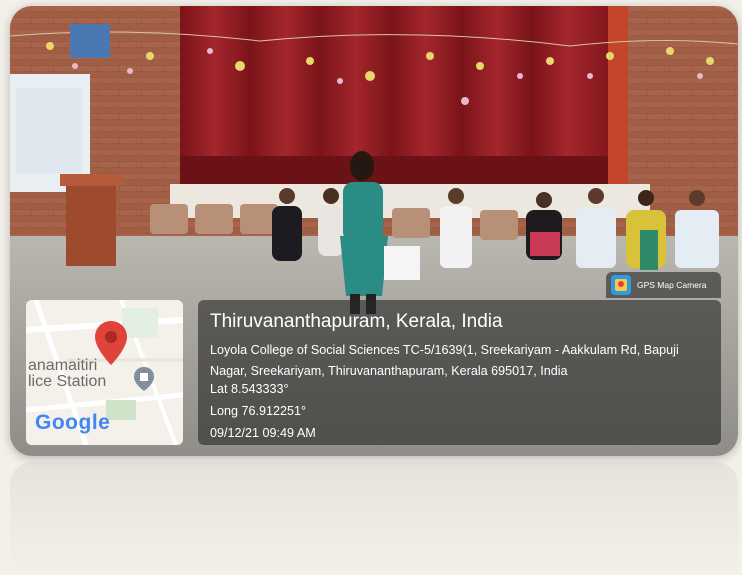 The height and width of the screenshot is (575, 742). What do you see at coordinates (73, 422) in the screenshot?
I see `google-logo: Google` at bounding box center [73, 422].